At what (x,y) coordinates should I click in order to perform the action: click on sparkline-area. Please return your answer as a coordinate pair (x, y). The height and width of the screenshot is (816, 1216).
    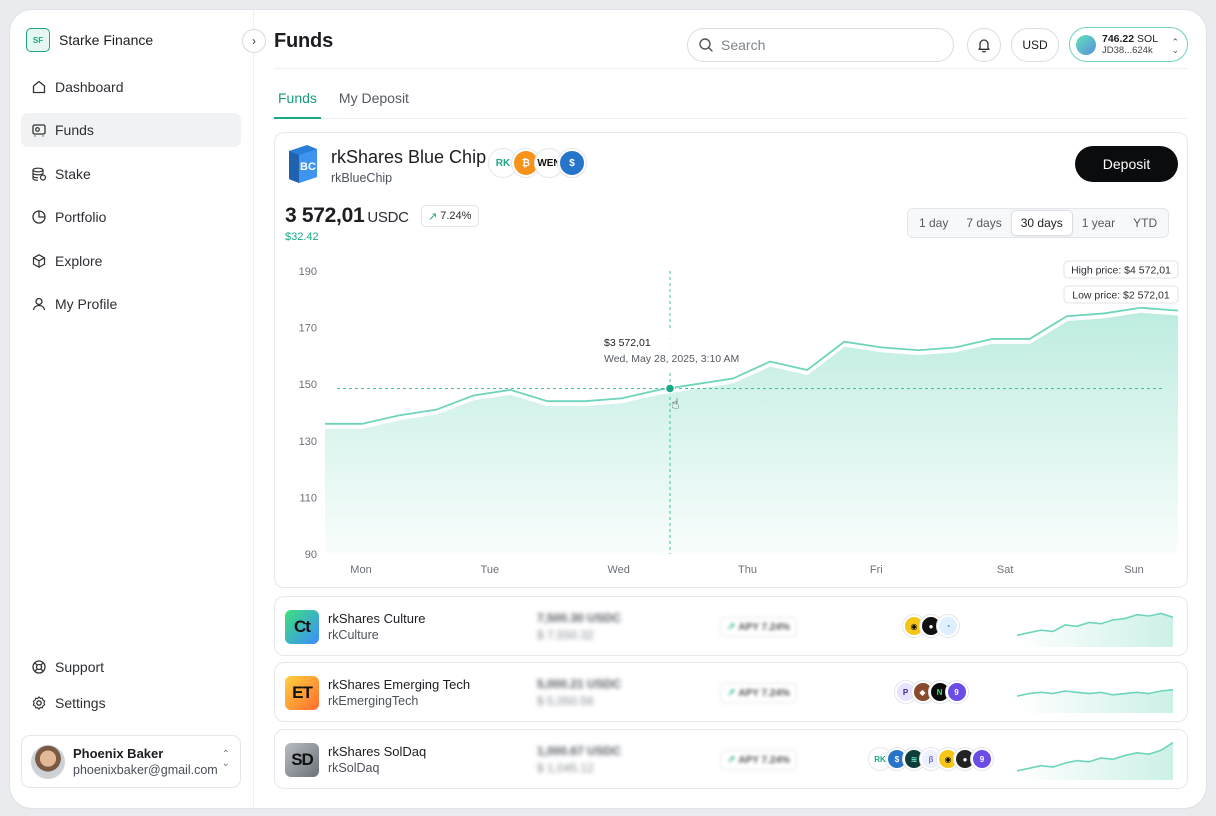
    Looking at the image, I should click on (1095, 761).